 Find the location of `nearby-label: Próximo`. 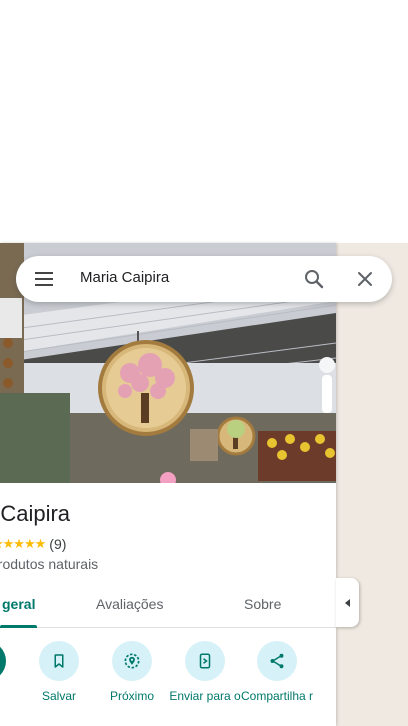

nearby-label: Próximo is located at coordinates (131, 696).